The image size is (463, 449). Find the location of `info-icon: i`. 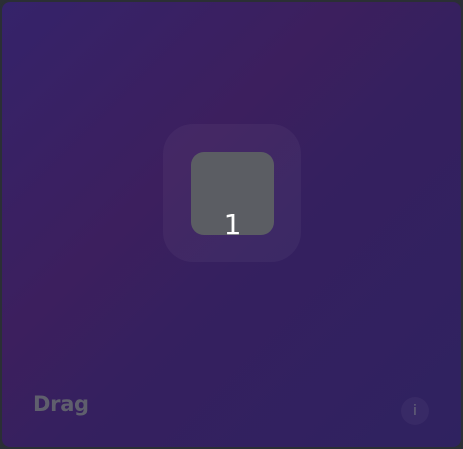

info-icon: i is located at coordinates (415, 411).